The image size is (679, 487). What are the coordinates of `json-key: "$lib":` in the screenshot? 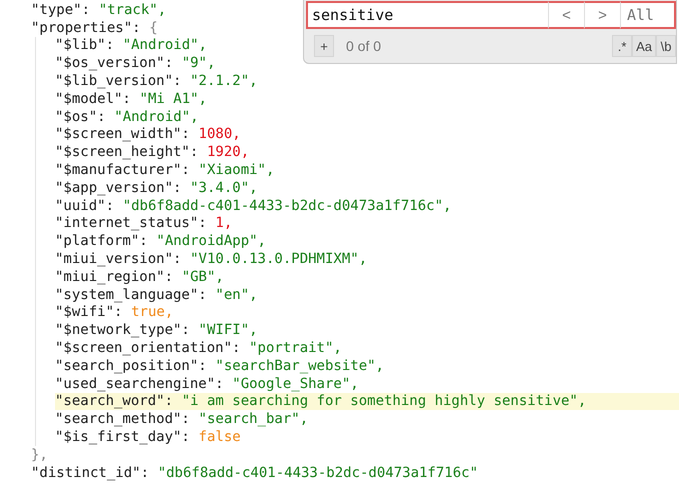 It's located at (84, 45).